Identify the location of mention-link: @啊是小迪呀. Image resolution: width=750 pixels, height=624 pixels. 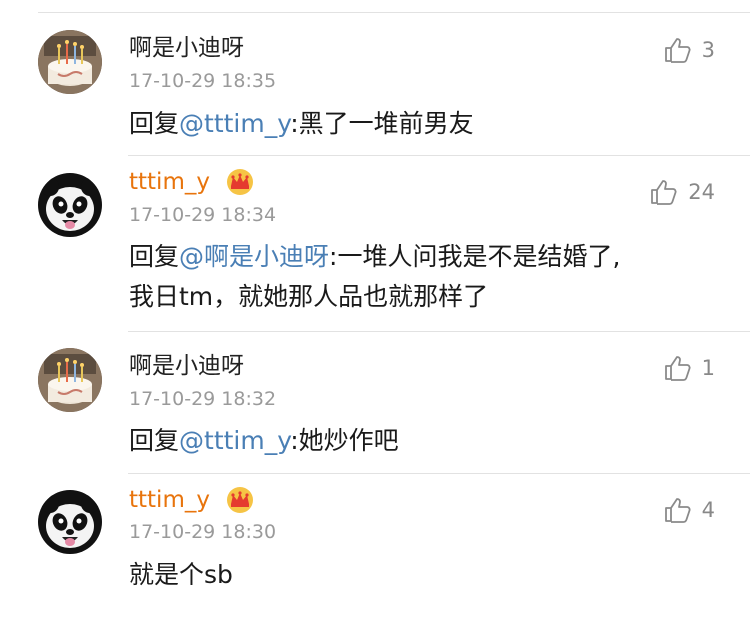
(254, 256).